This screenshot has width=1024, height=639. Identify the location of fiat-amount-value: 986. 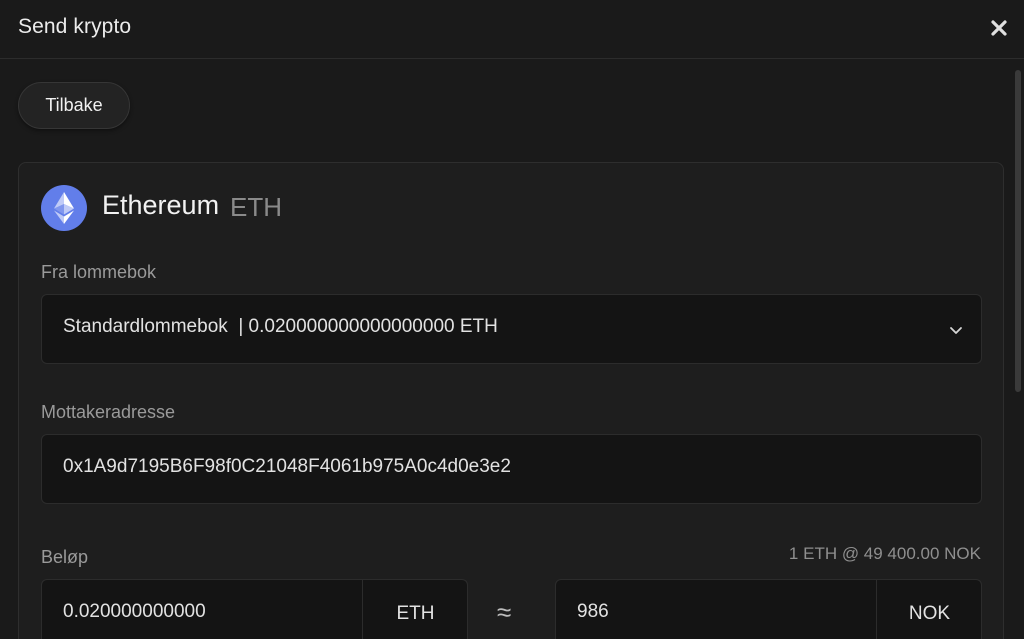
(593, 611).